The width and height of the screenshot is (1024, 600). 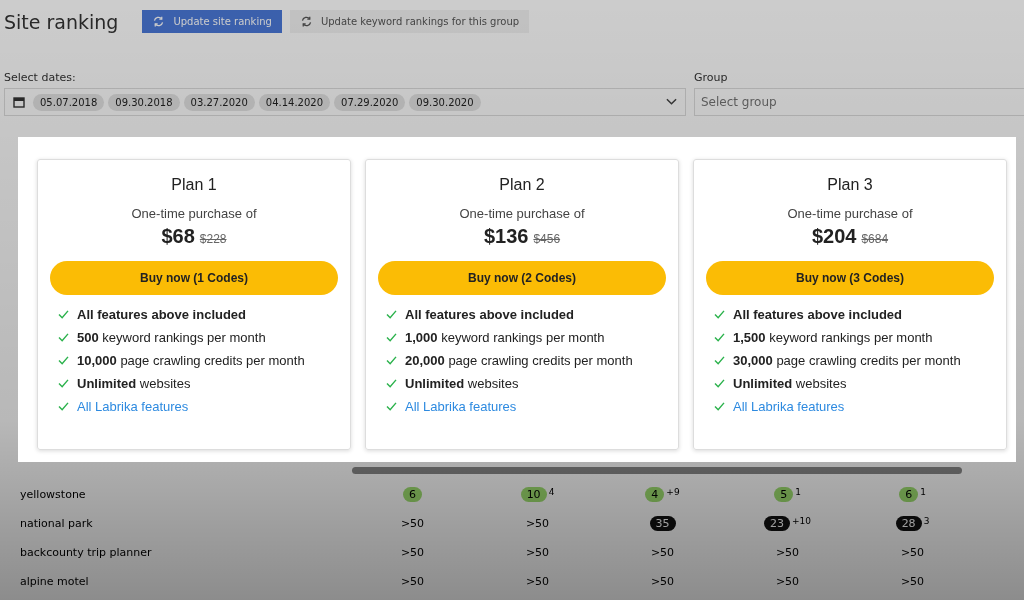 I want to click on date-chip: 04.14.2020, so click(x=294, y=102).